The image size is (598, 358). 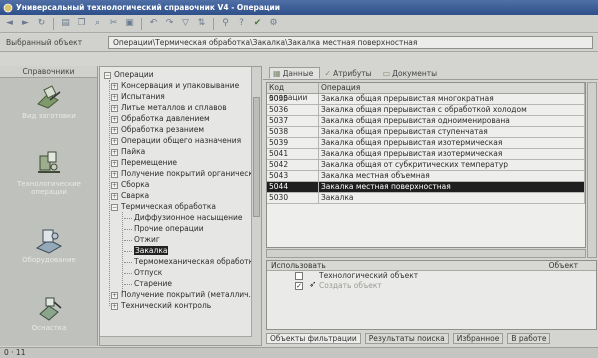 I want to click on usage-checkbox, so click(x=299, y=276).